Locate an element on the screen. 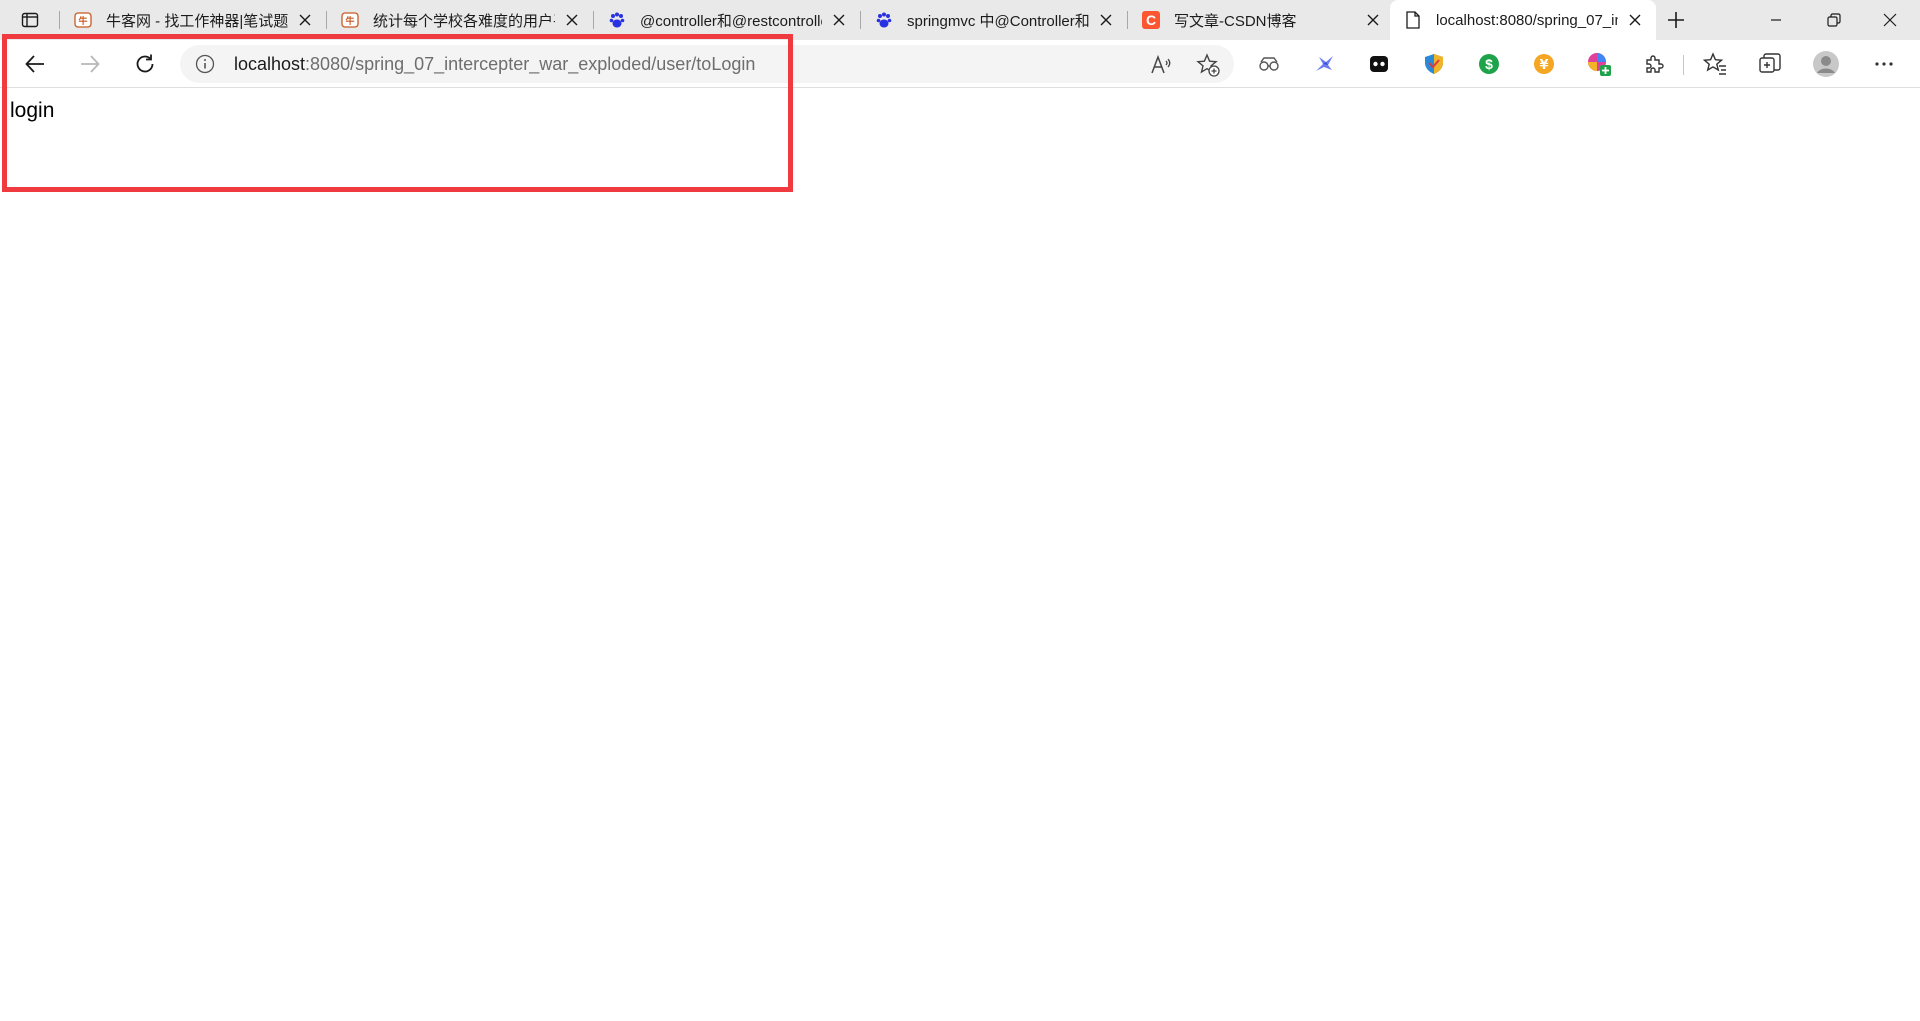  close-window-button is located at coordinates (1890, 20).